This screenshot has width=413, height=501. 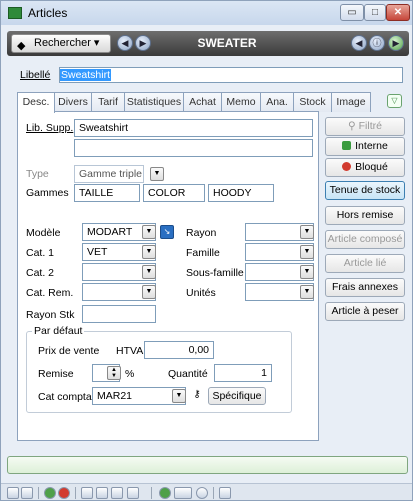 I want to click on sous-famille-dropdown-icon: ▼, so click(x=307, y=272).